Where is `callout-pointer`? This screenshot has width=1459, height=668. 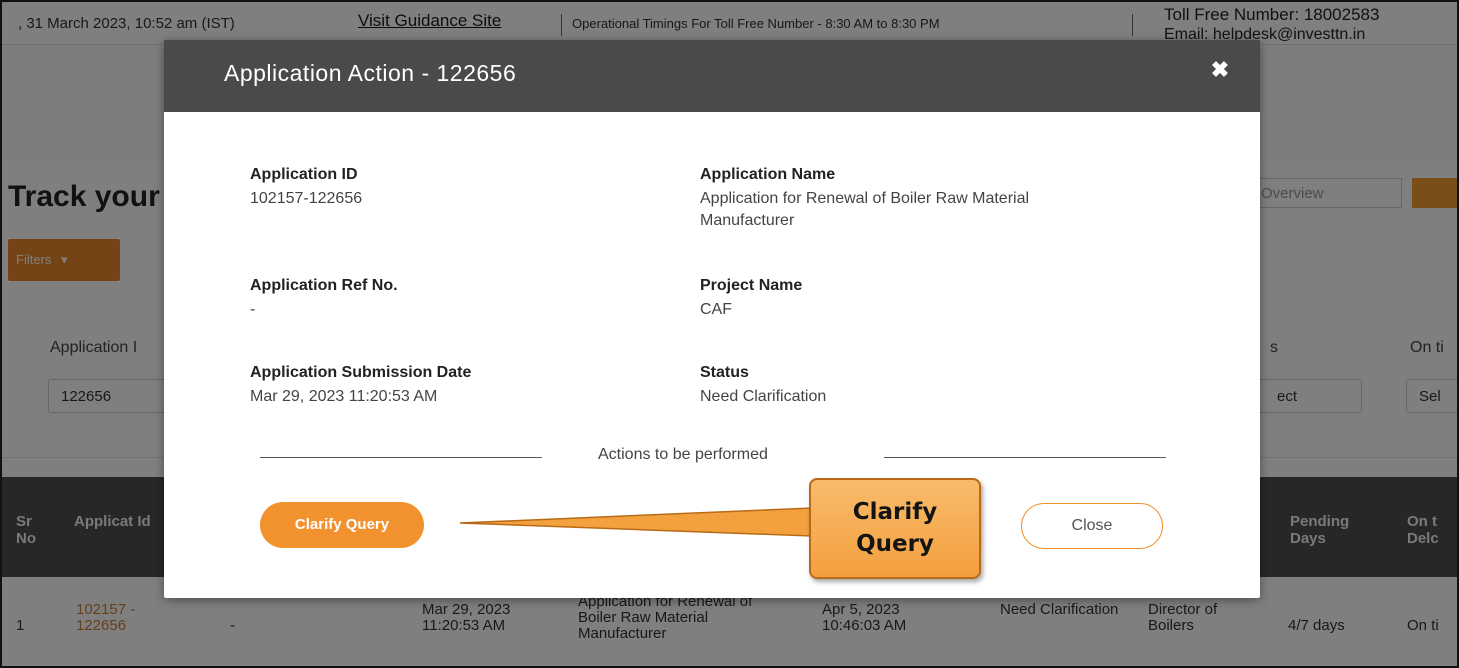
callout-pointer is located at coordinates (636, 522).